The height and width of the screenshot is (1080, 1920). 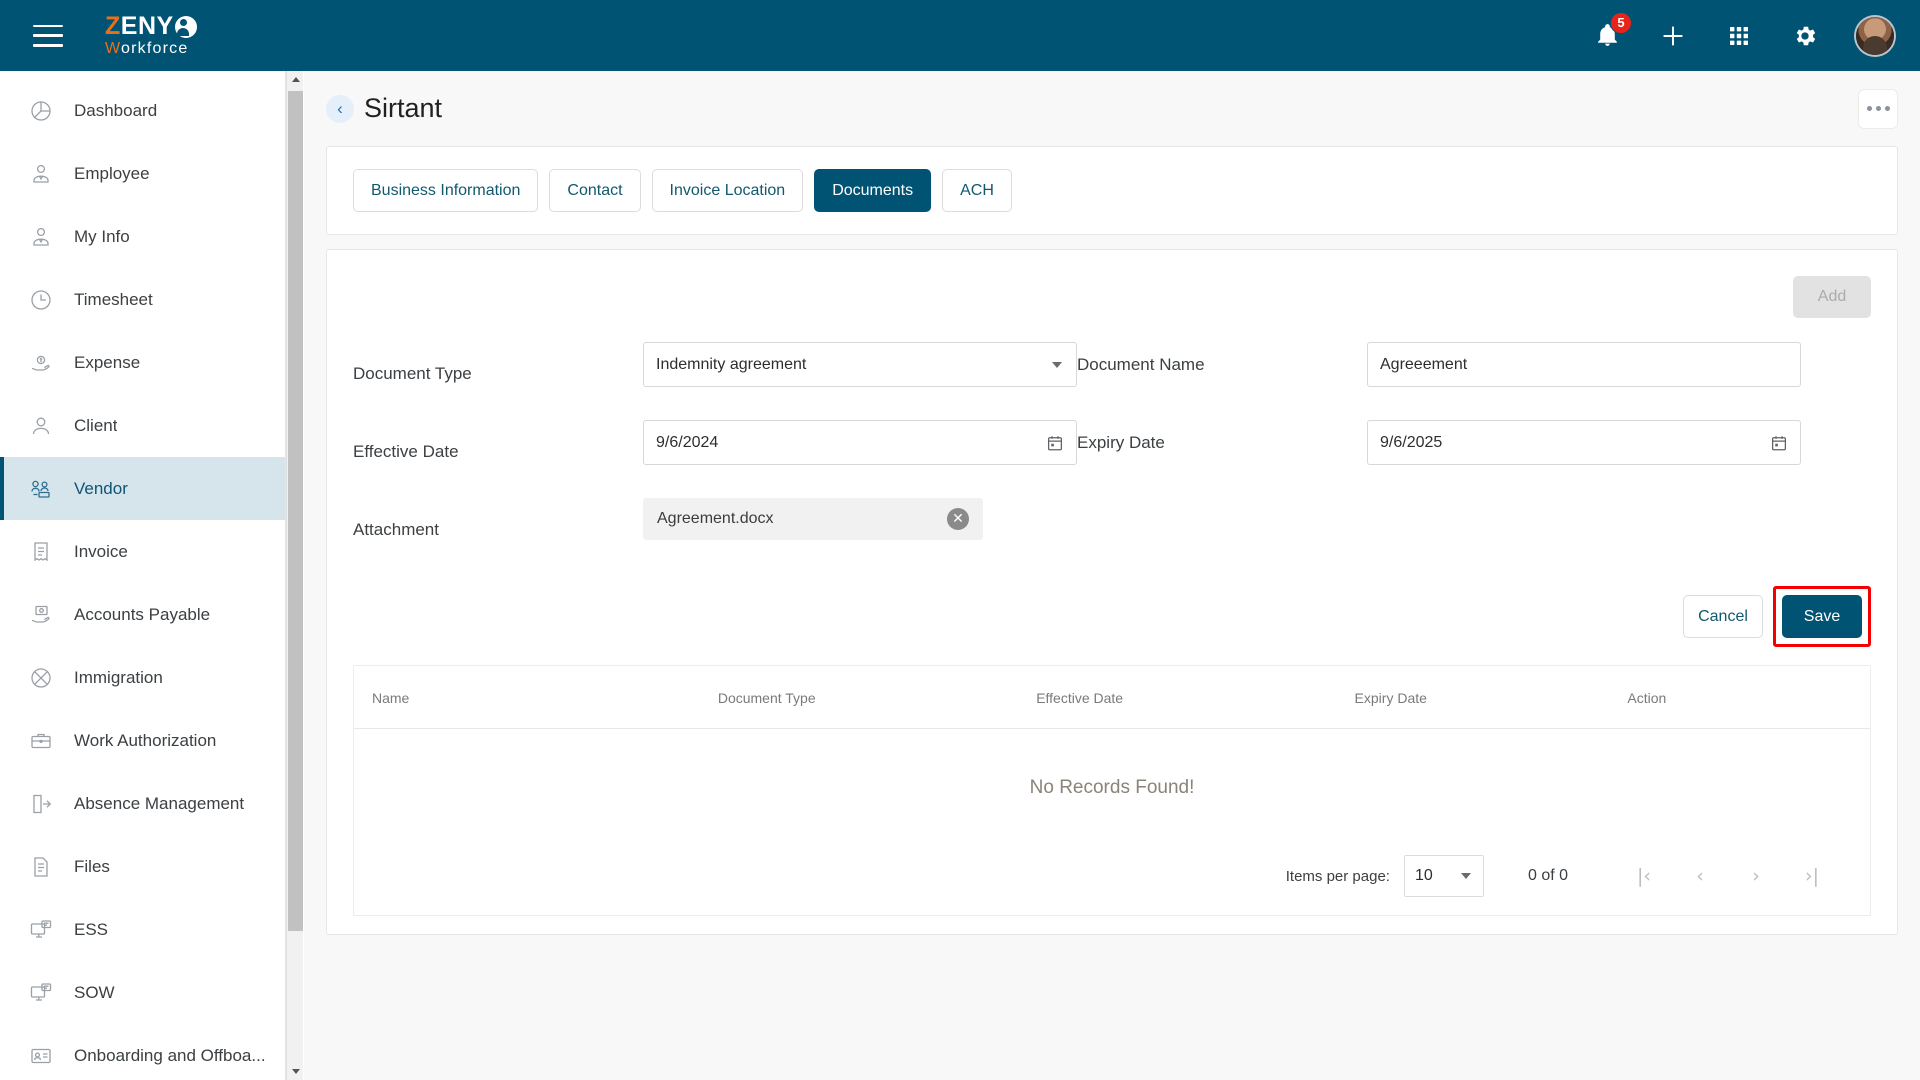 I want to click on add-row: Add, so click(x=1112, y=297).